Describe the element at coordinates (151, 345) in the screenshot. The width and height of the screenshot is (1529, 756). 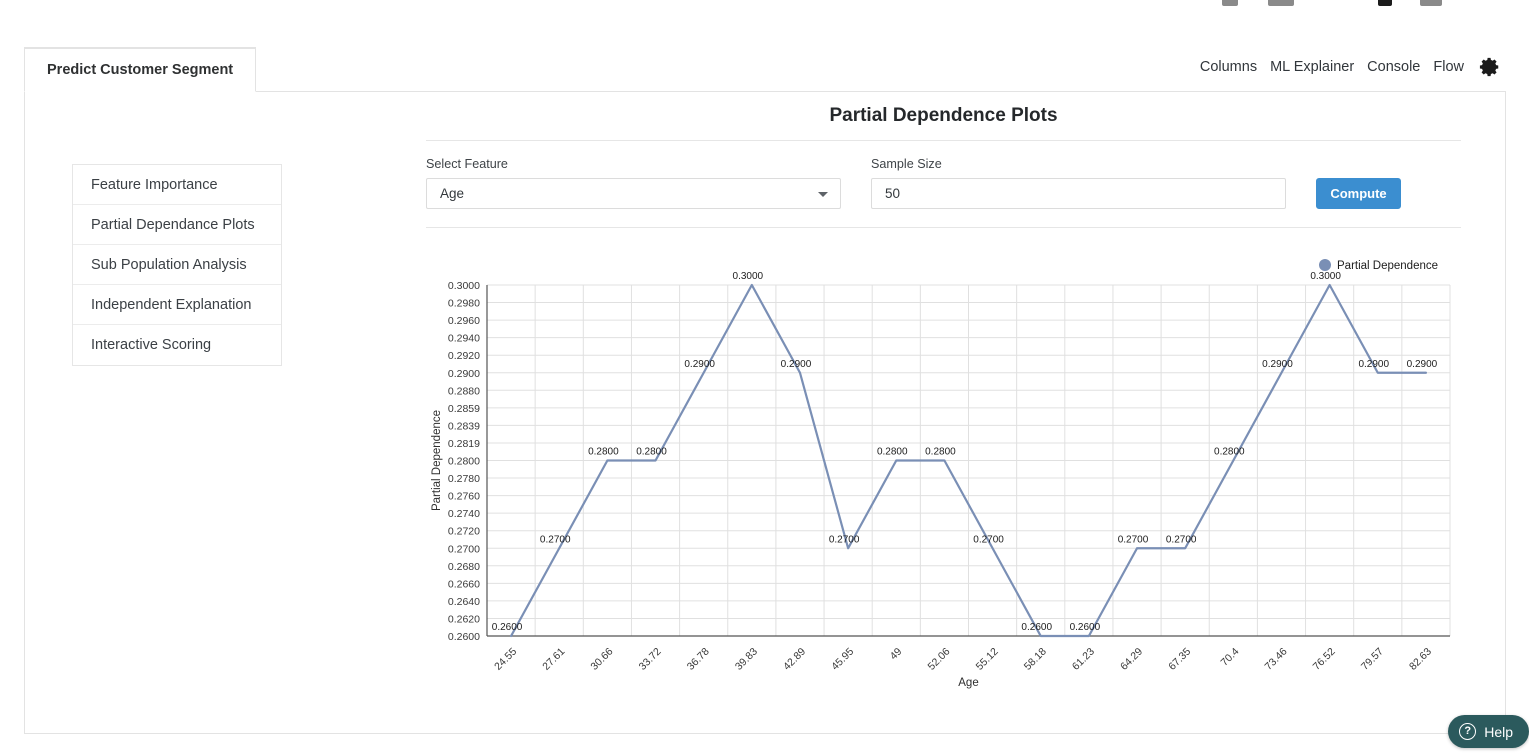
I see `sidebar-item-label: Interactive Scoring` at that location.